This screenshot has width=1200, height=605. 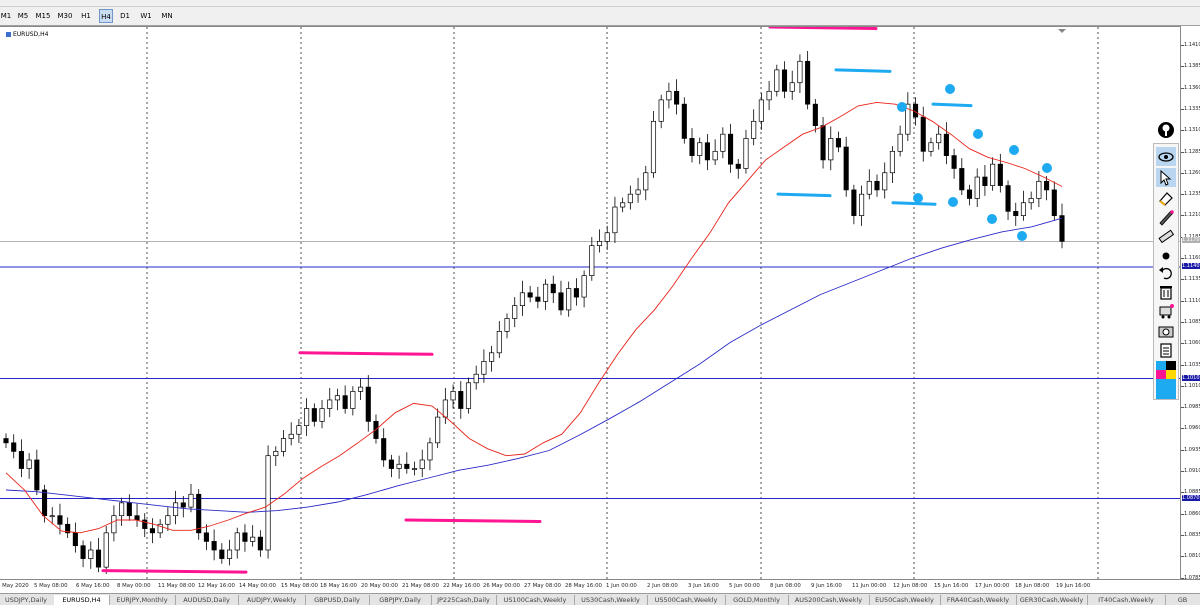 I want to click on time-tick-label: 3 Jun 16:00, so click(x=703, y=586).